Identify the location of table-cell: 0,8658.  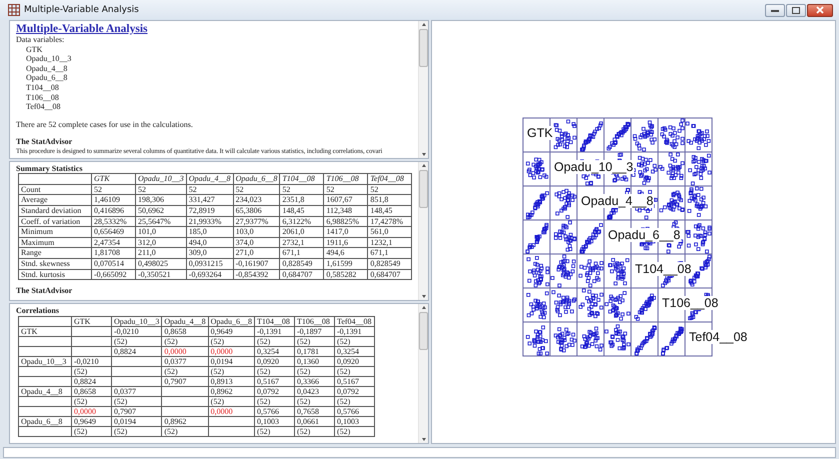
(92, 391).